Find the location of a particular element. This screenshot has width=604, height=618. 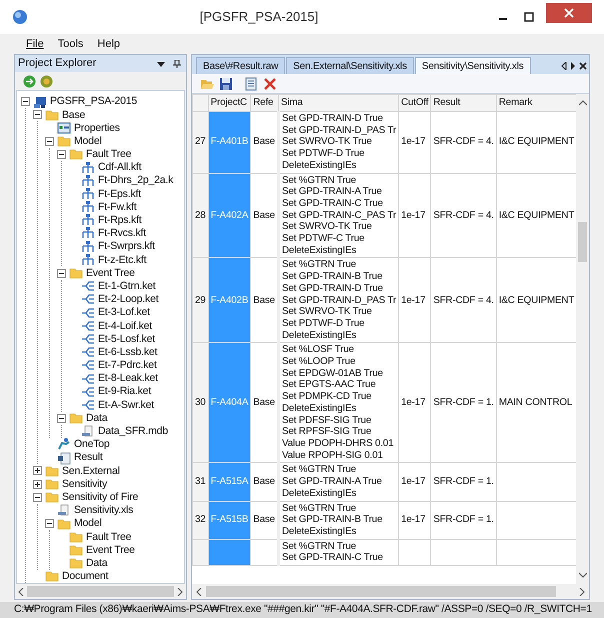

tree-item: Ft-Dhrs_2p_2a.k is located at coordinates (136, 180).